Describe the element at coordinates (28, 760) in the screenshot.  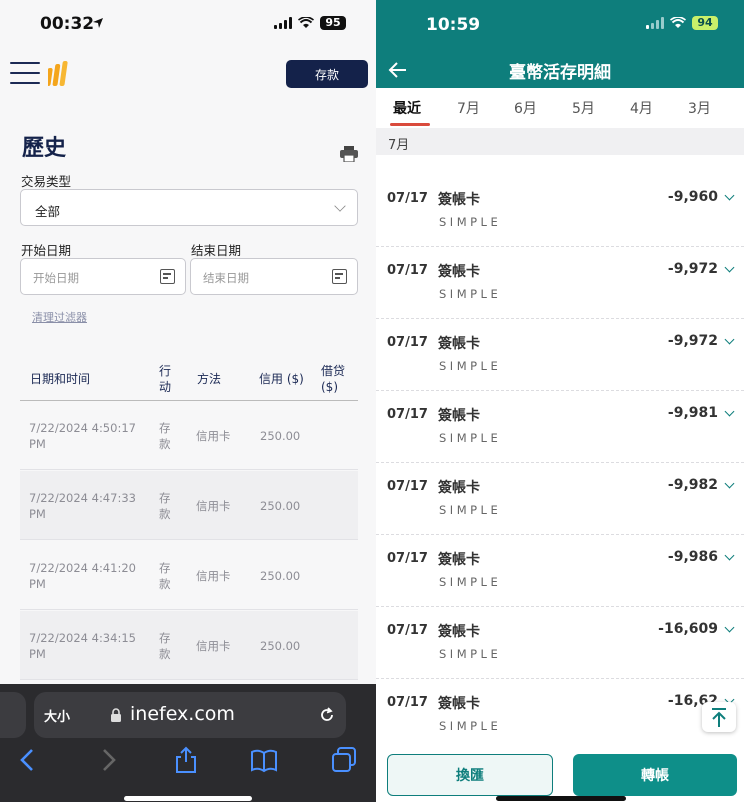
I see `back-chevron-icon` at that location.